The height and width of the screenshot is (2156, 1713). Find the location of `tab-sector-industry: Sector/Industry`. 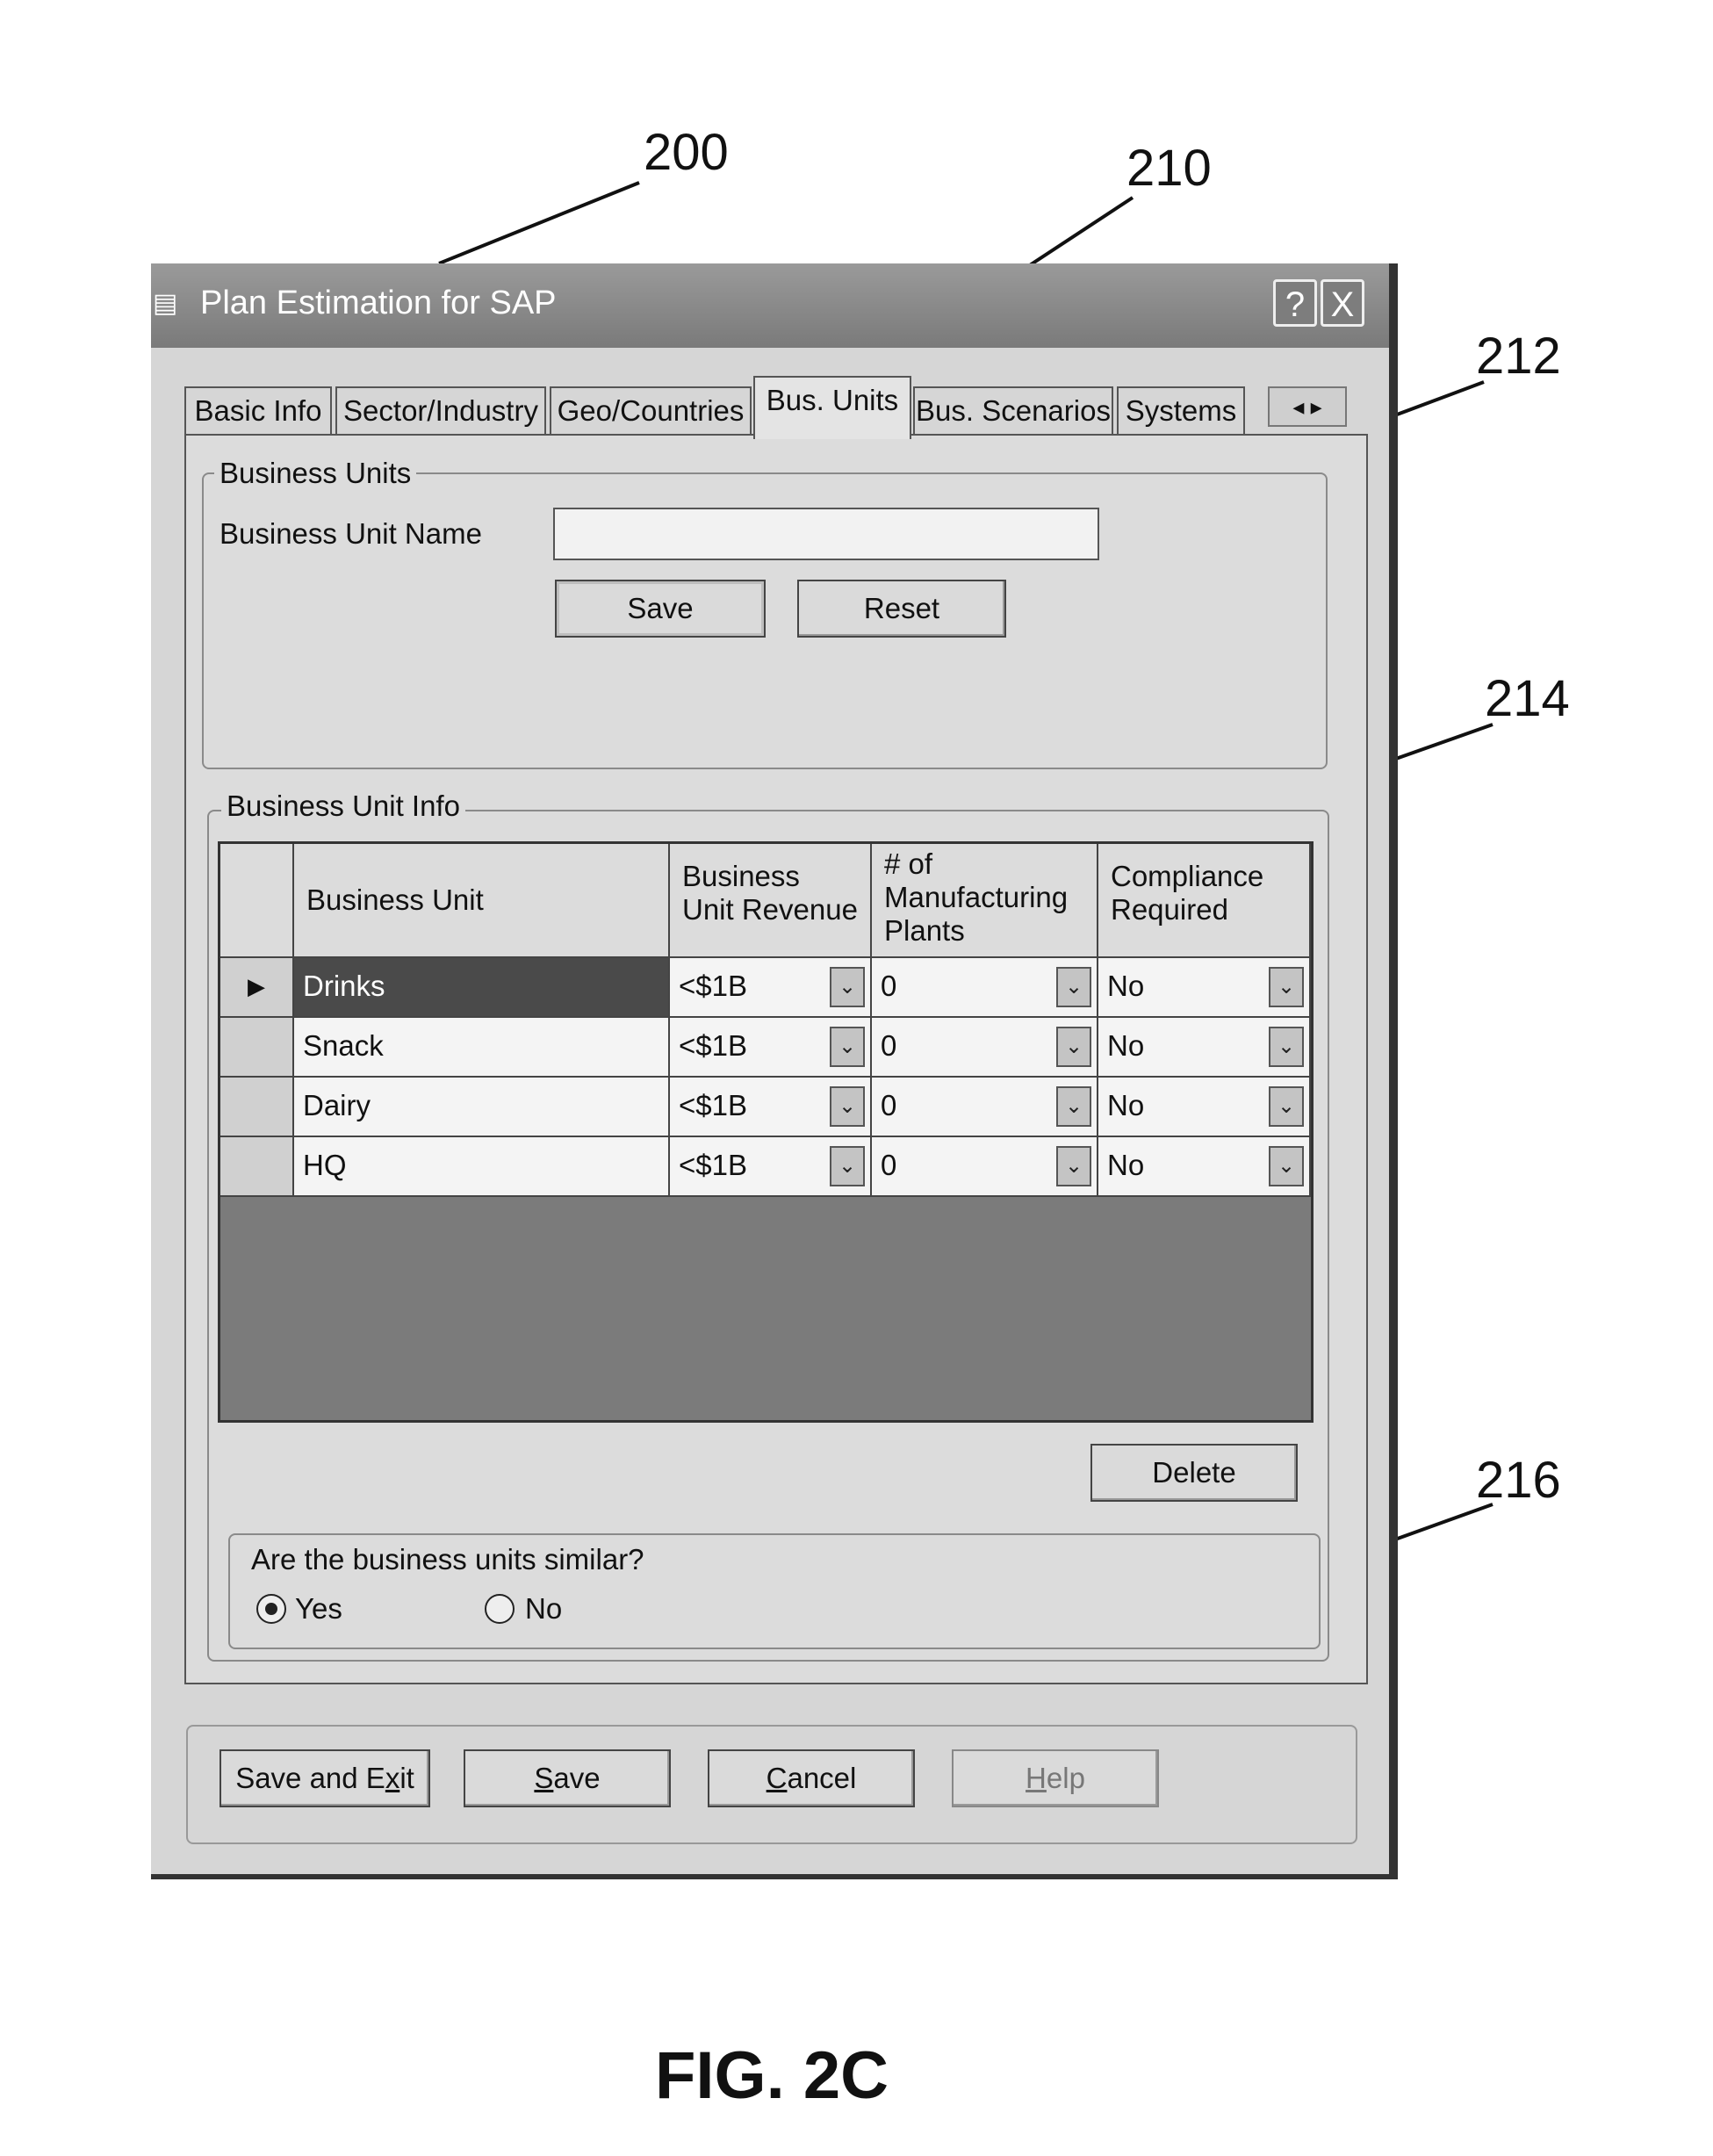

tab-sector-industry: Sector/Industry is located at coordinates (440, 410).